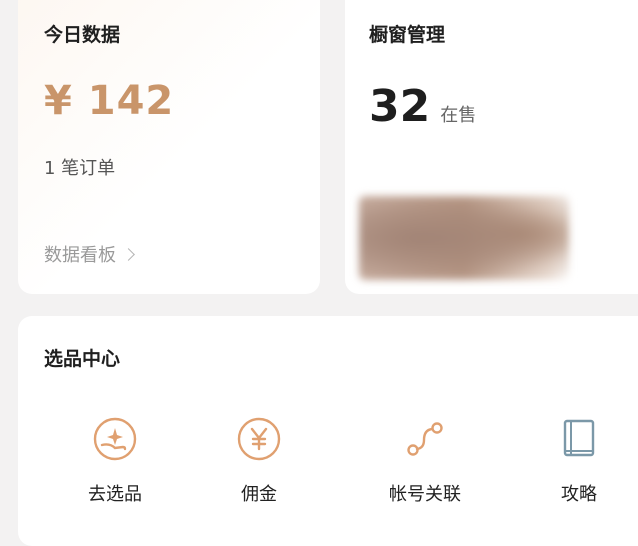  Describe the element at coordinates (579, 494) in the screenshot. I see `guide-label: 攻略` at that location.